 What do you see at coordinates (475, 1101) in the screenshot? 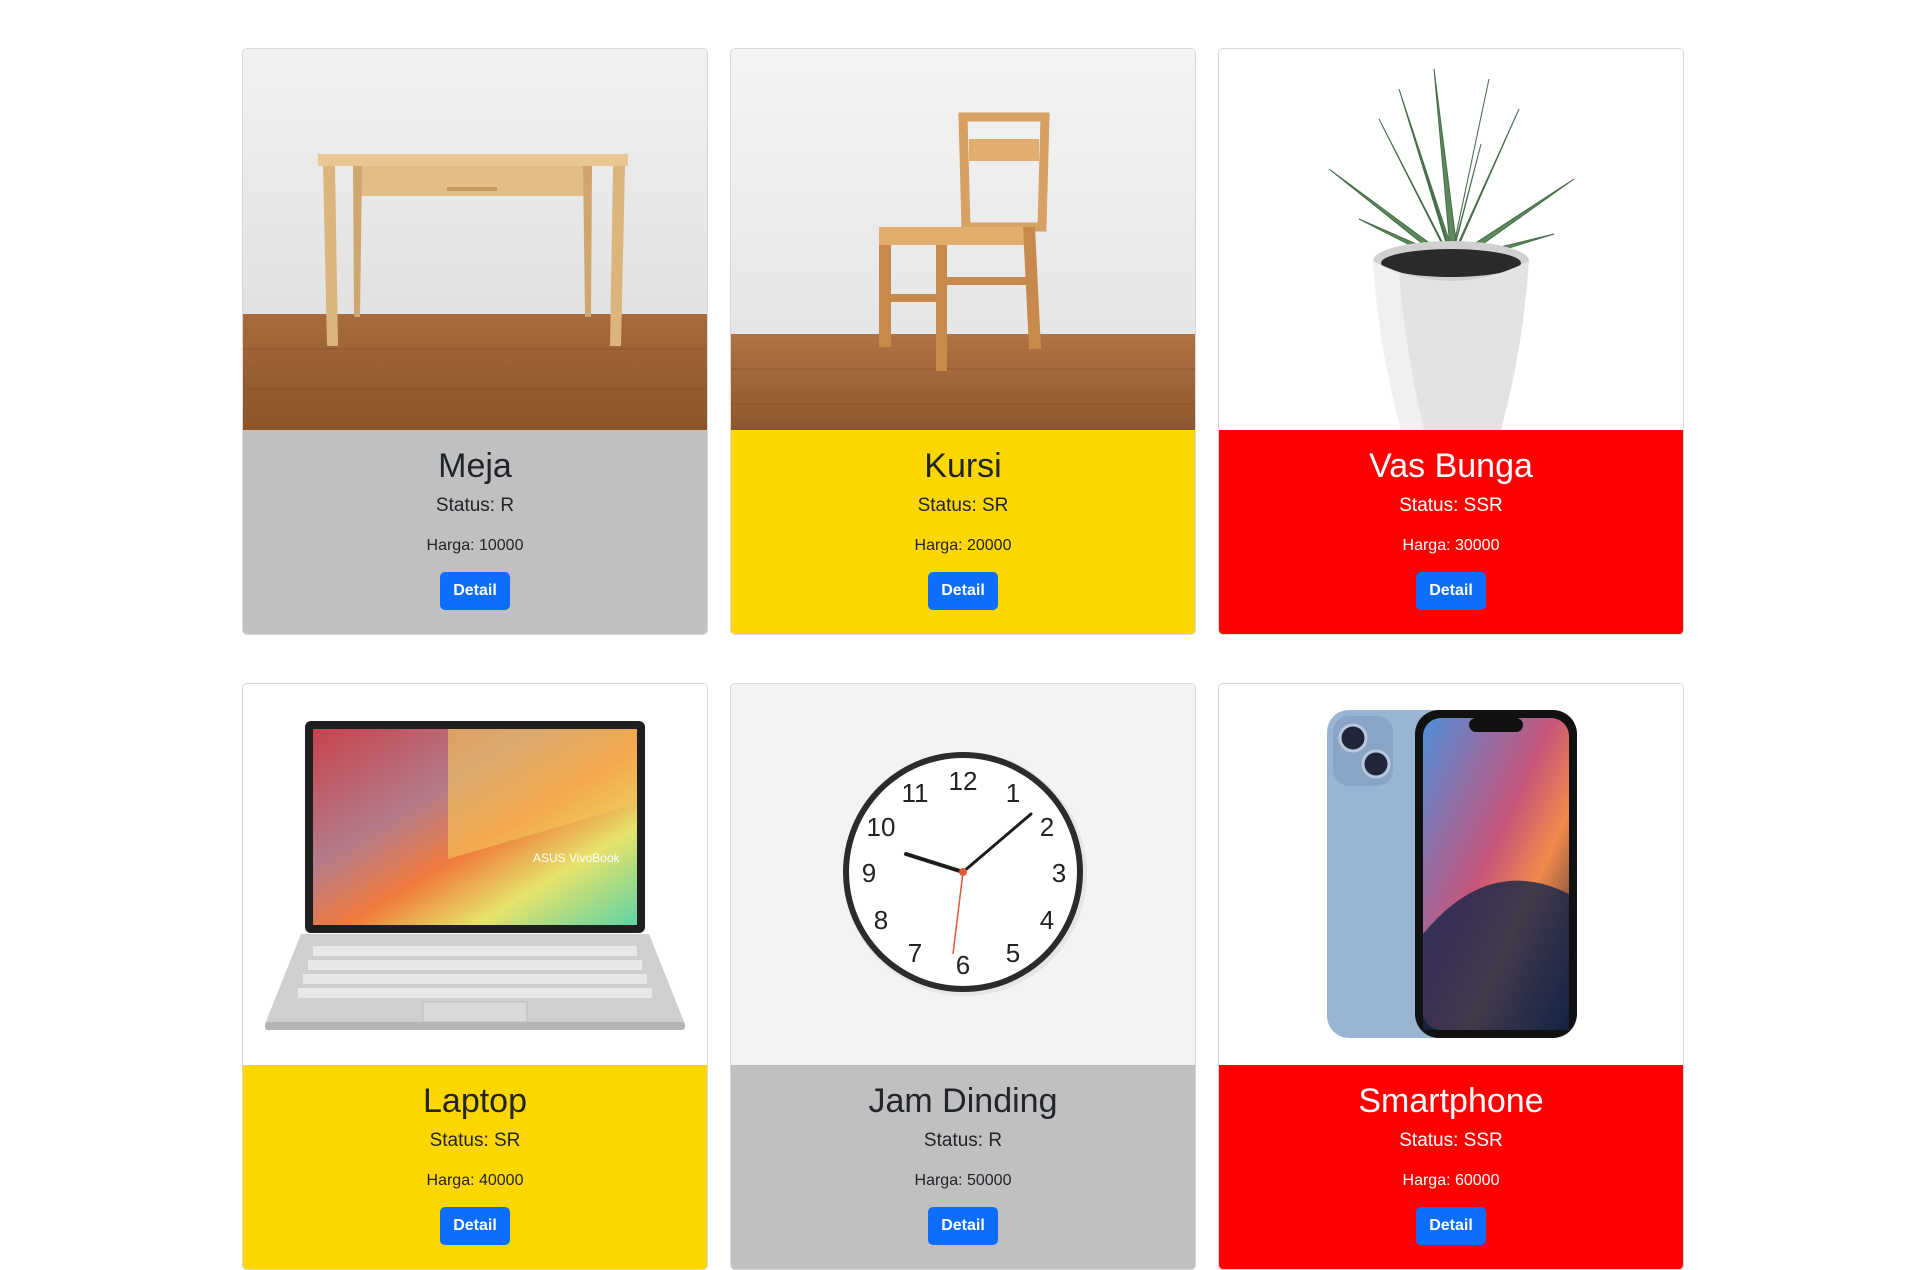
I see `product-name: Laptop` at bounding box center [475, 1101].